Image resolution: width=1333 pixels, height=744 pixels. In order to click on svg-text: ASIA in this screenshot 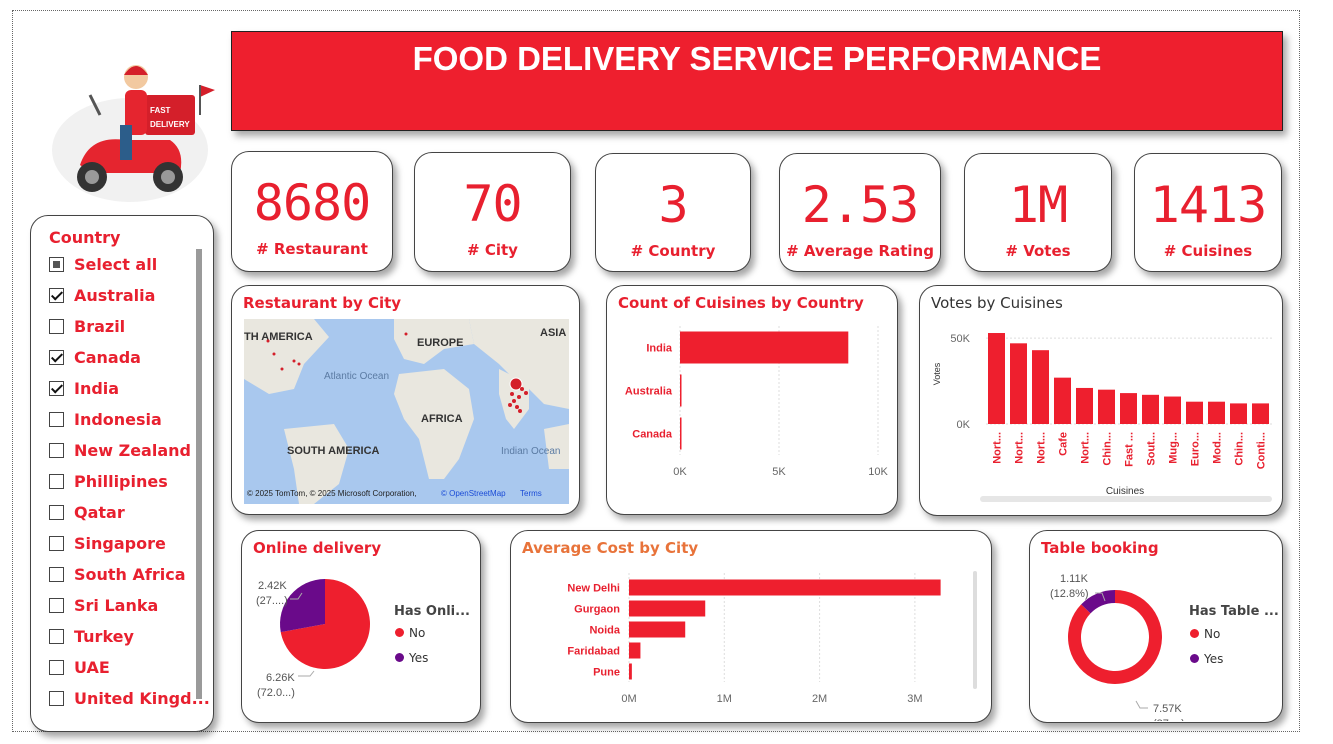, I will do `click(553, 333)`.